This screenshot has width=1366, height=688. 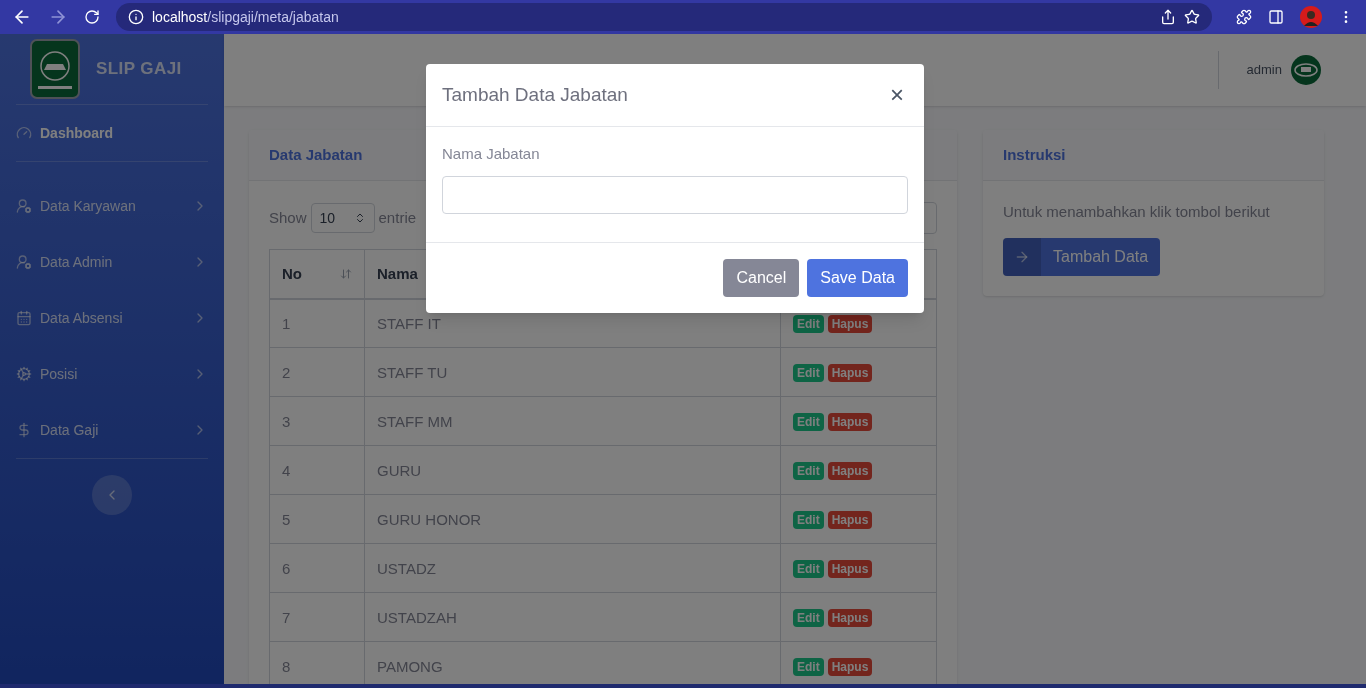 What do you see at coordinates (1034, 154) in the screenshot?
I see `card-title: Instruksi` at bounding box center [1034, 154].